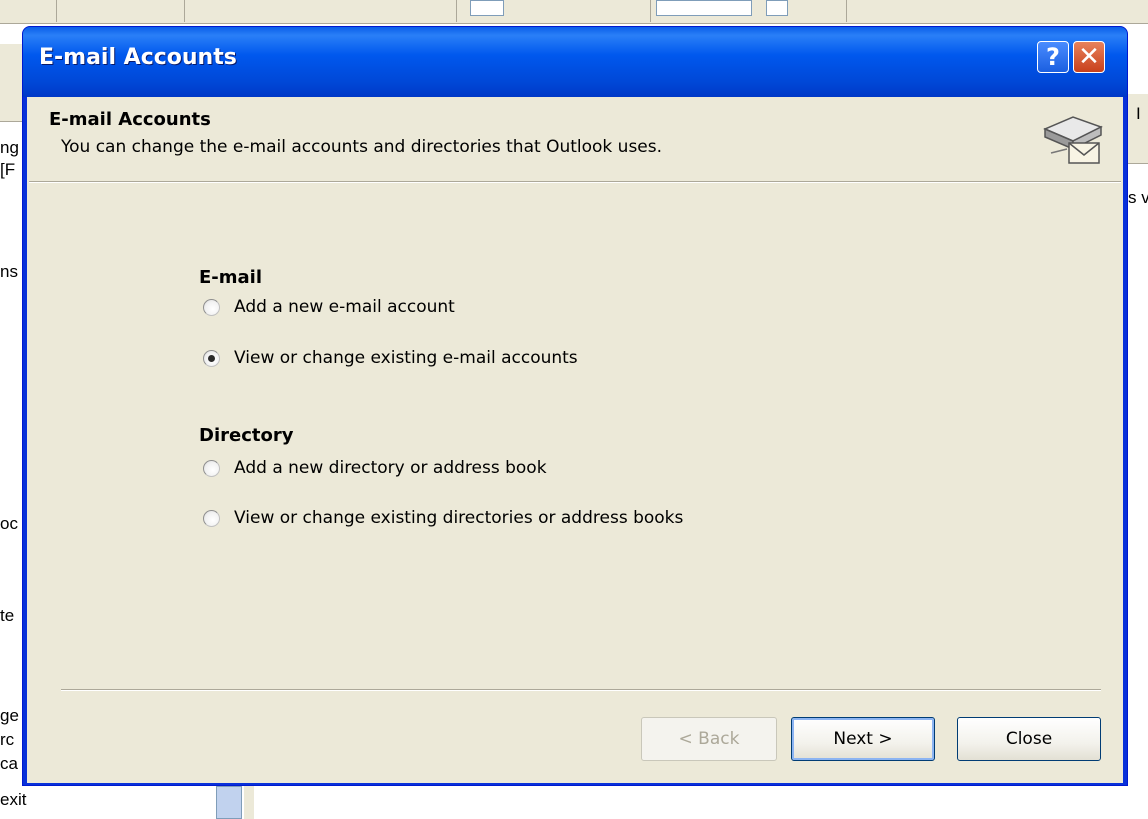 The height and width of the screenshot is (819, 1148). I want to click on toolbar-dropdown, so click(704, 8).